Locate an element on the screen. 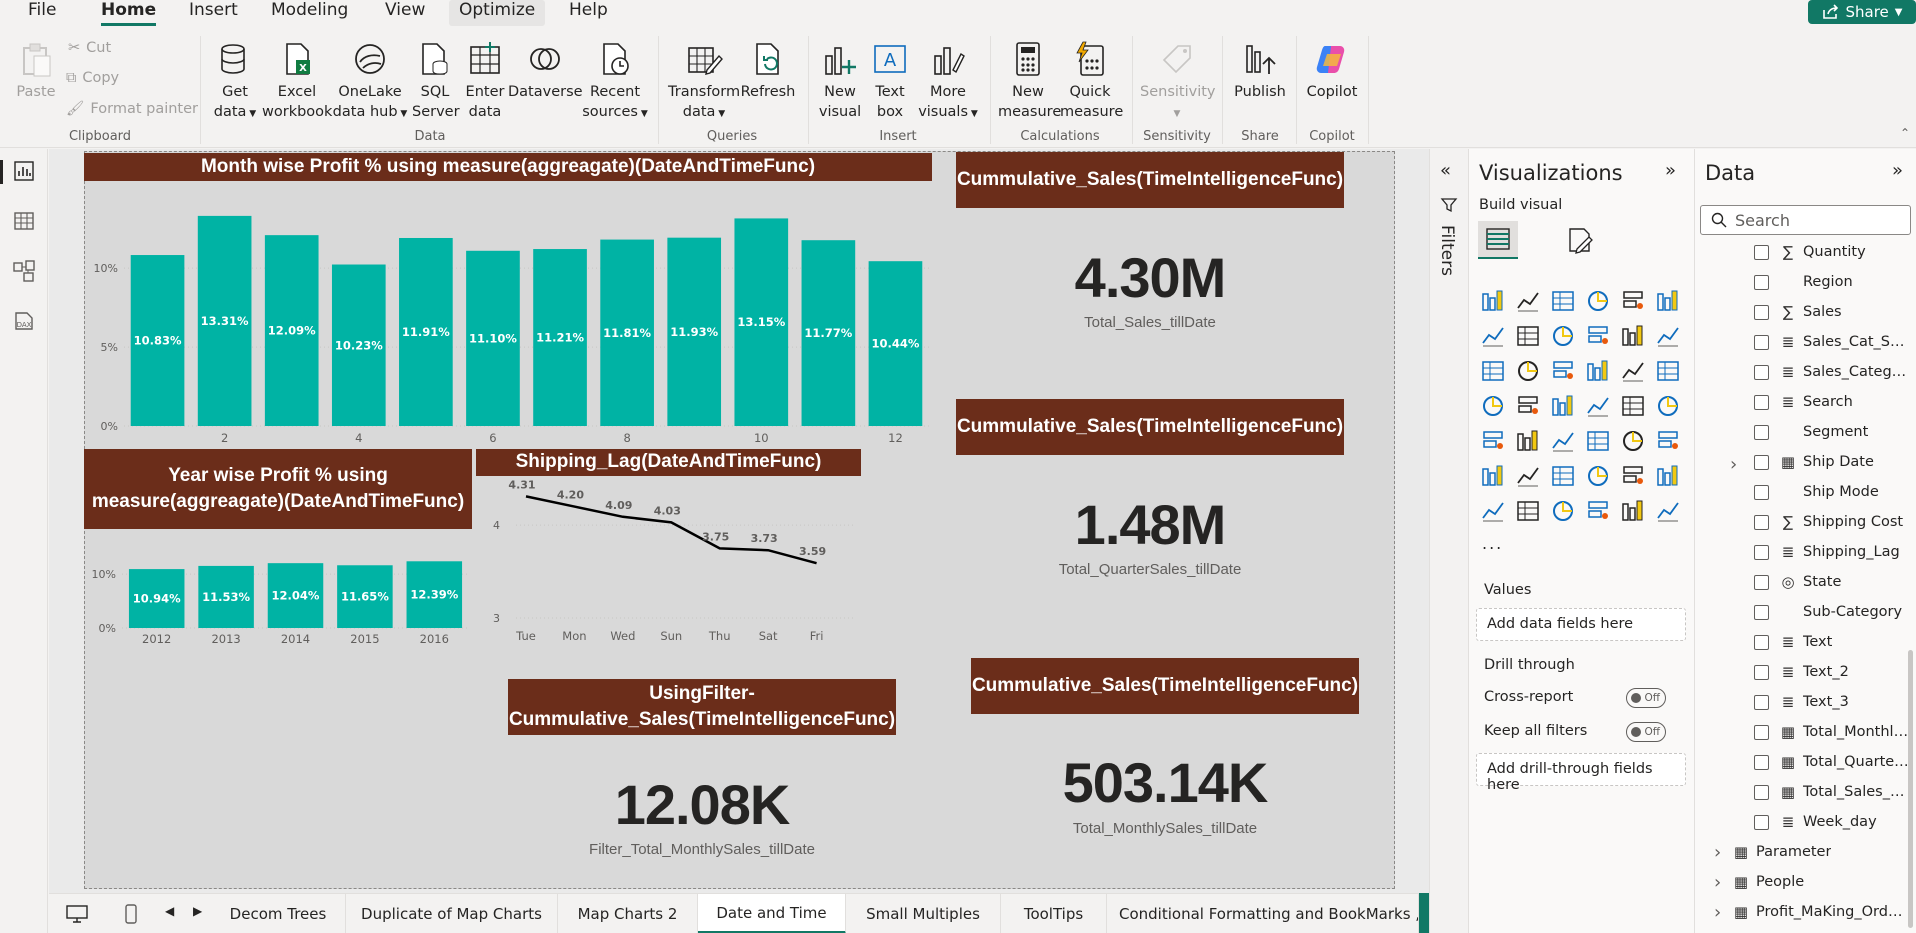  data-pane-scrollbar is located at coordinates (1910, 789).